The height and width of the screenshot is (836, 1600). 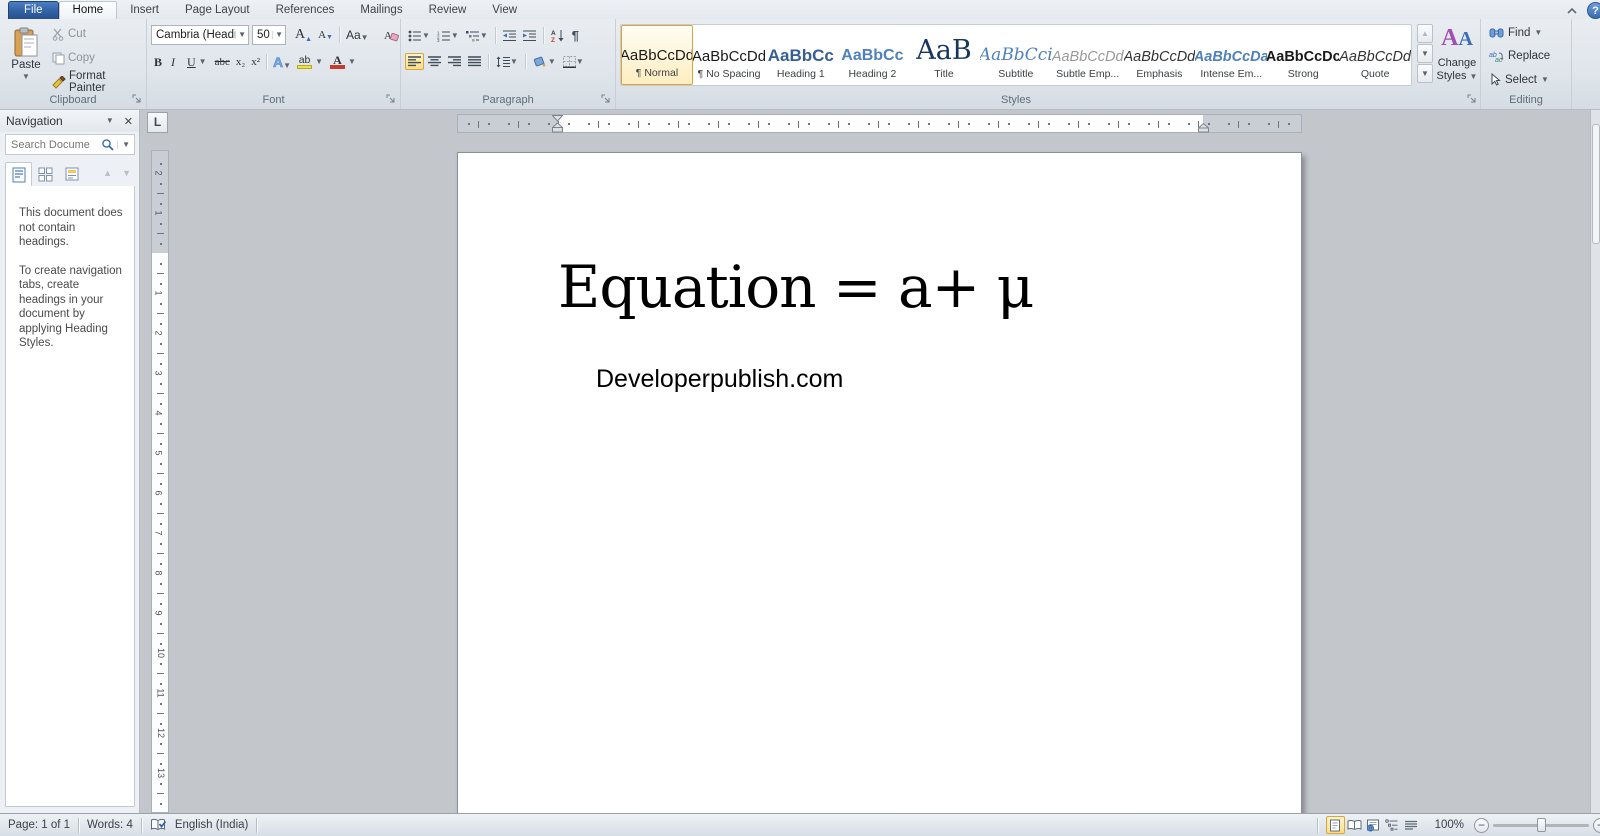 I want to click on search-options-dropdown-icon: ▼, so click(x=125, y=144).